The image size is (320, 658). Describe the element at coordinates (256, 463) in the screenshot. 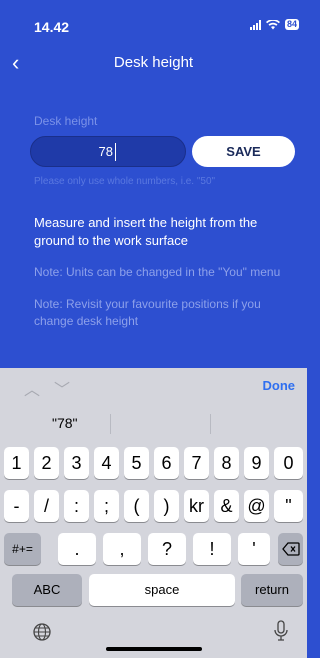

I see `key-9: 9` at that location.